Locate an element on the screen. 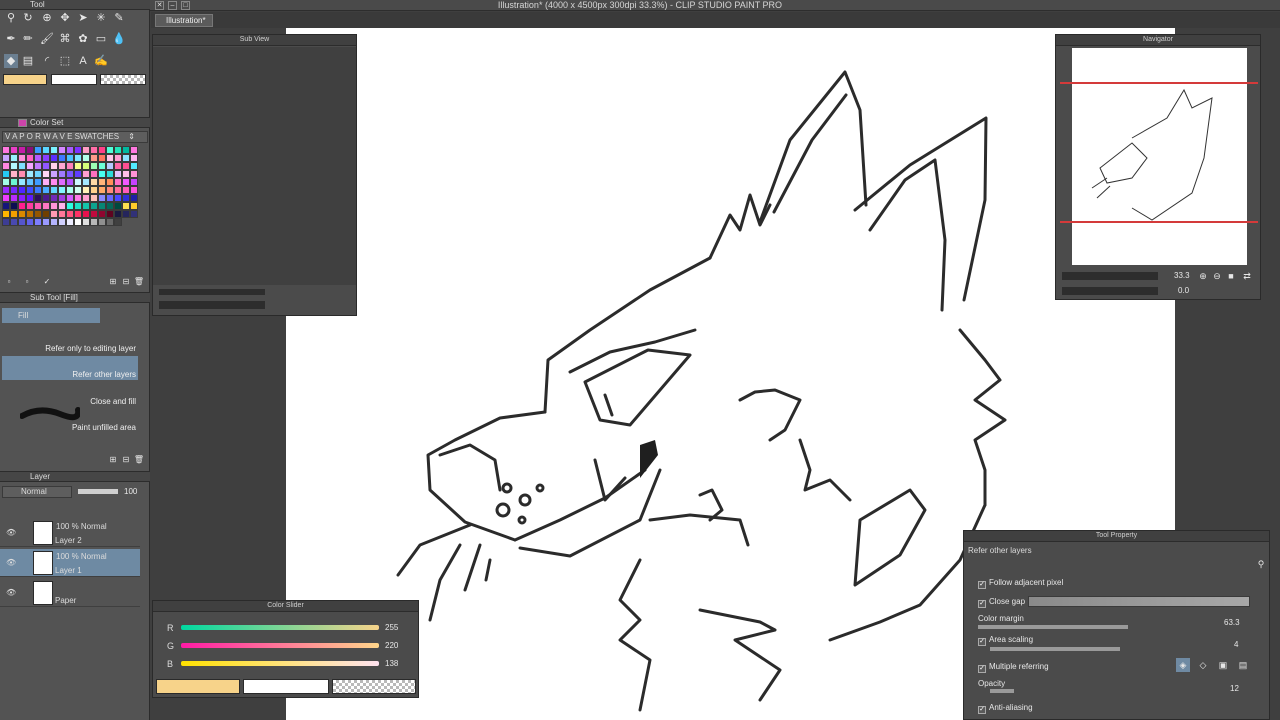 The width and height of the screenshot is (1280, 720). move-icon: ✥ is located at coordinates (65, 18).